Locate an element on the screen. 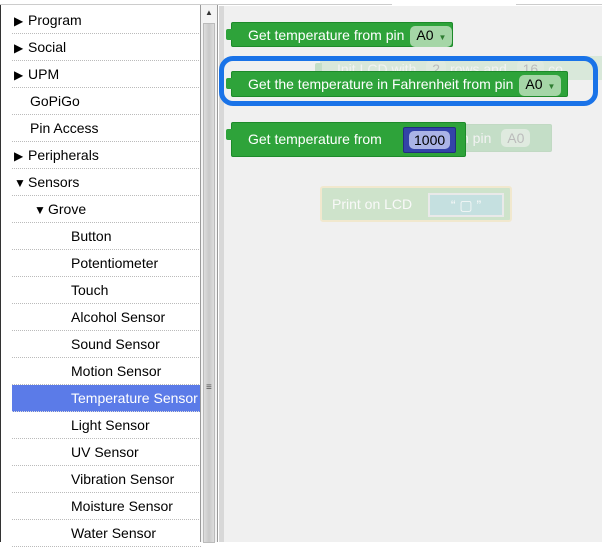 The image size is (602, 547). sidebar-item-moisture-sensor: Moisture Sensor is located at coordinates (106, 506).